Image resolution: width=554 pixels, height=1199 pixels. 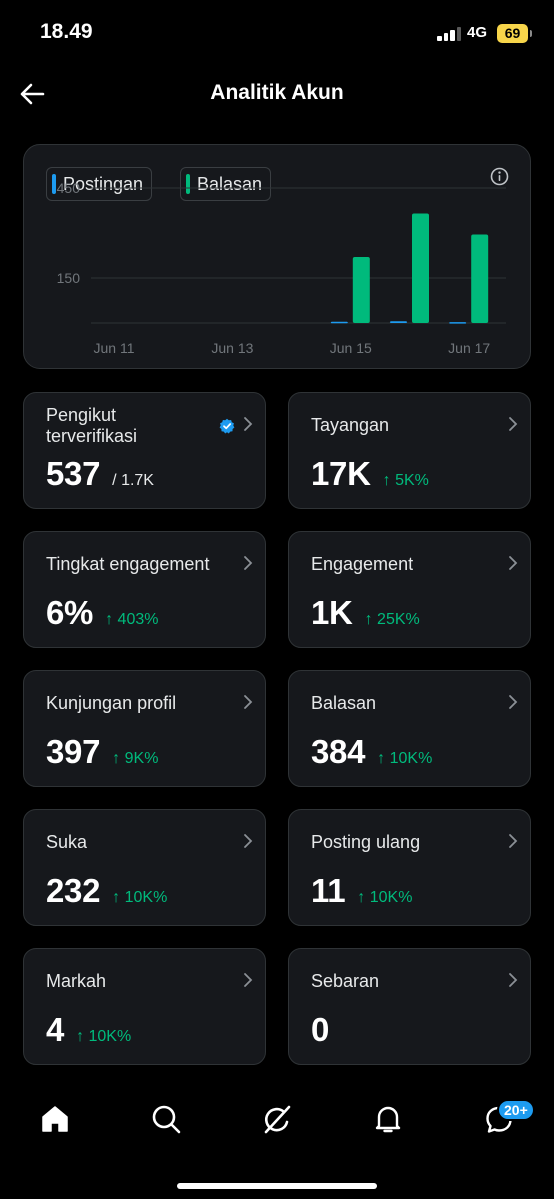 I want to click on stat-row: 397 ↑ 9K%, so click(x=102, y=752).